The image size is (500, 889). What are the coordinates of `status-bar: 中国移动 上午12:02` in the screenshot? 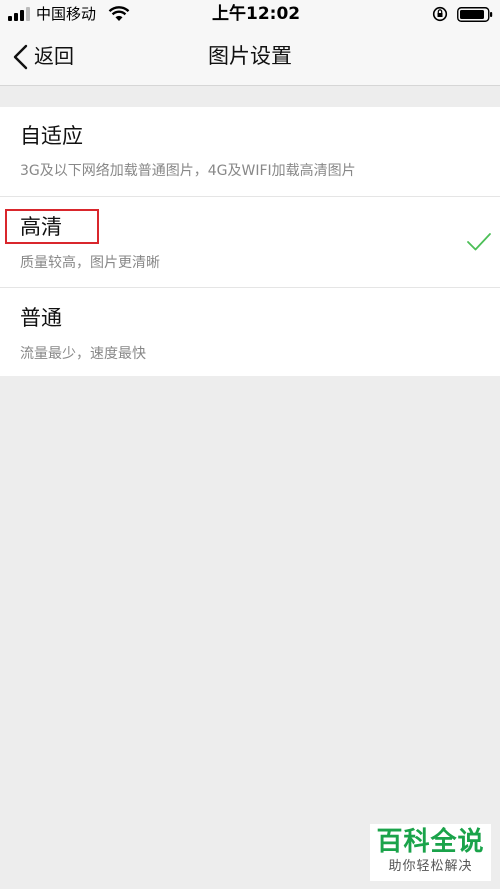 It's located at (250, 14).